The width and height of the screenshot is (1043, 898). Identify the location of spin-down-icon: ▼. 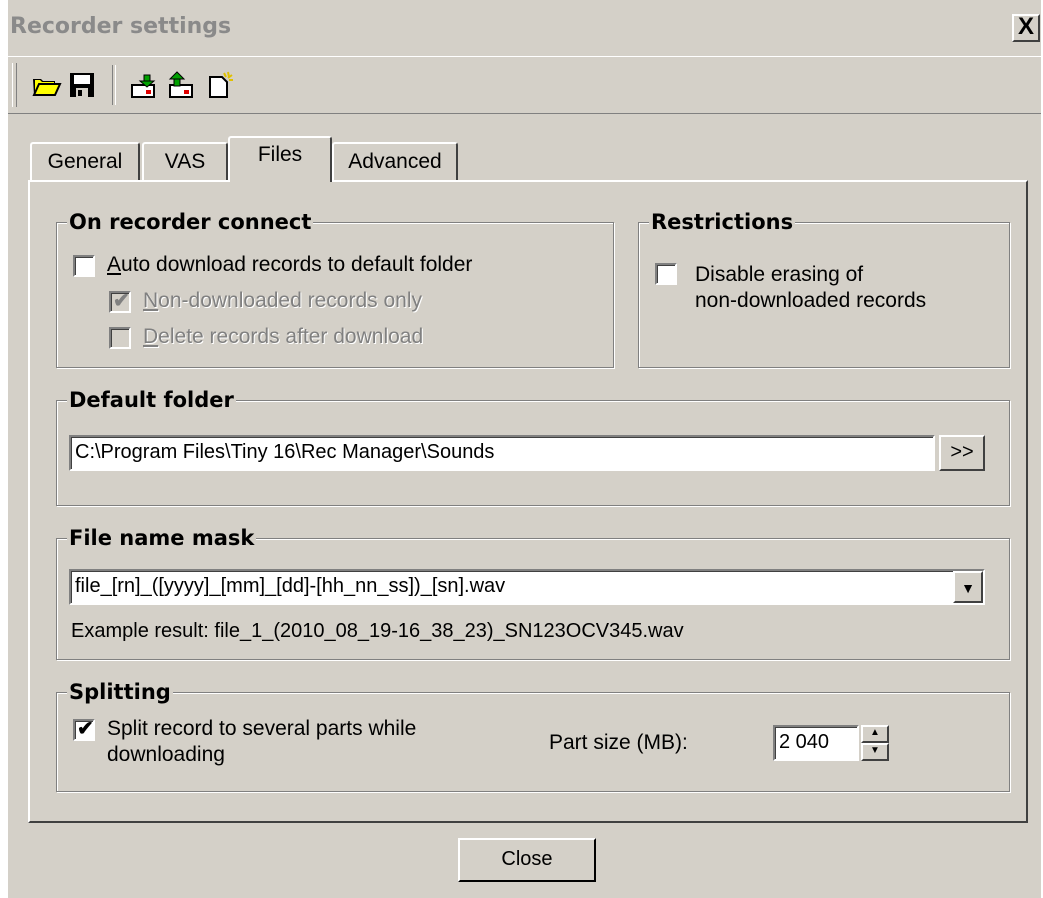
(875, 752).